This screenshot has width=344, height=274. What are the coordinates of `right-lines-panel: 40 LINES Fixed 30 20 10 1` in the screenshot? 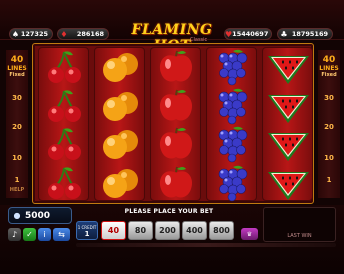 It's located at (329, 124).